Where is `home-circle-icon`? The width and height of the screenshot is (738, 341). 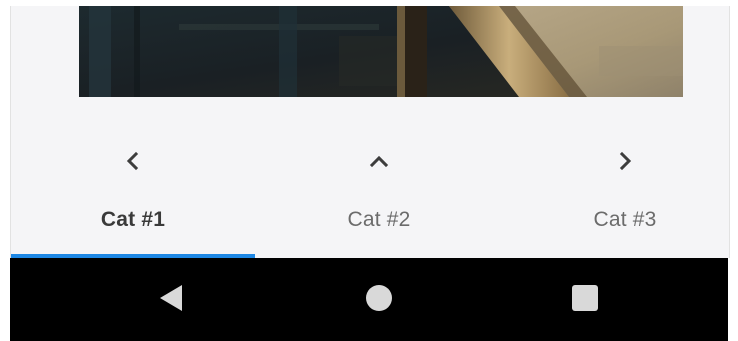
home-circle-icon is located at coordinates (379, 298).